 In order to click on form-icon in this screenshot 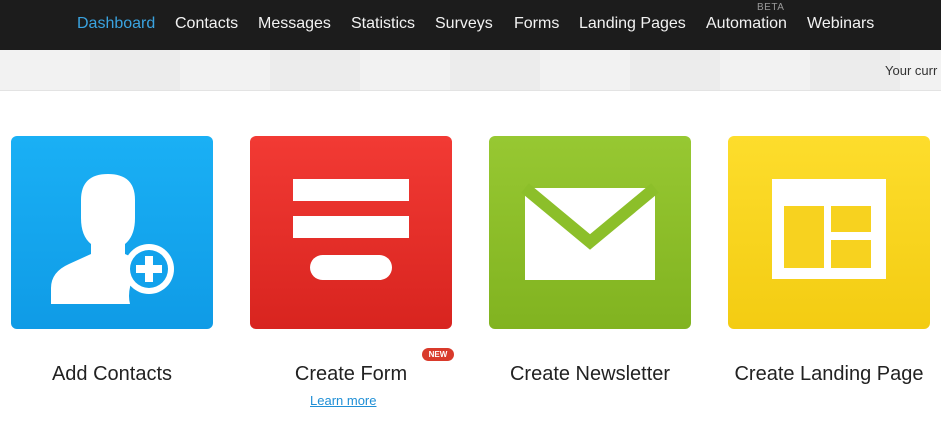, I will do `click(351, 229)`.